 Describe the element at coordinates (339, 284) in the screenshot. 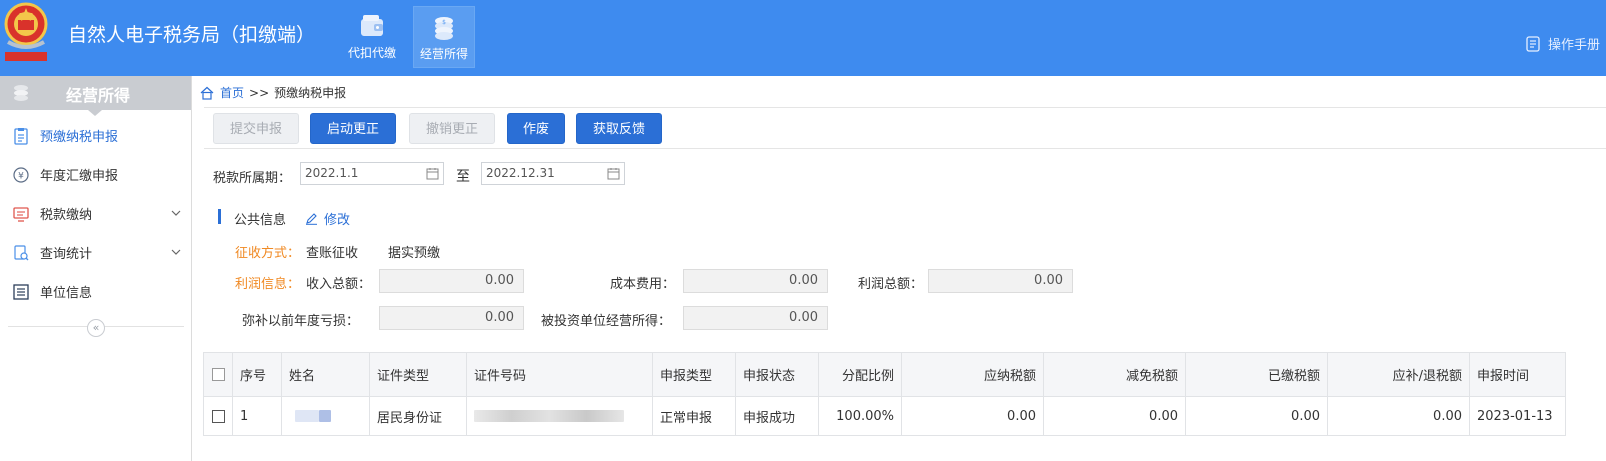

I see `income-total-label: 收入总额：` at that location.